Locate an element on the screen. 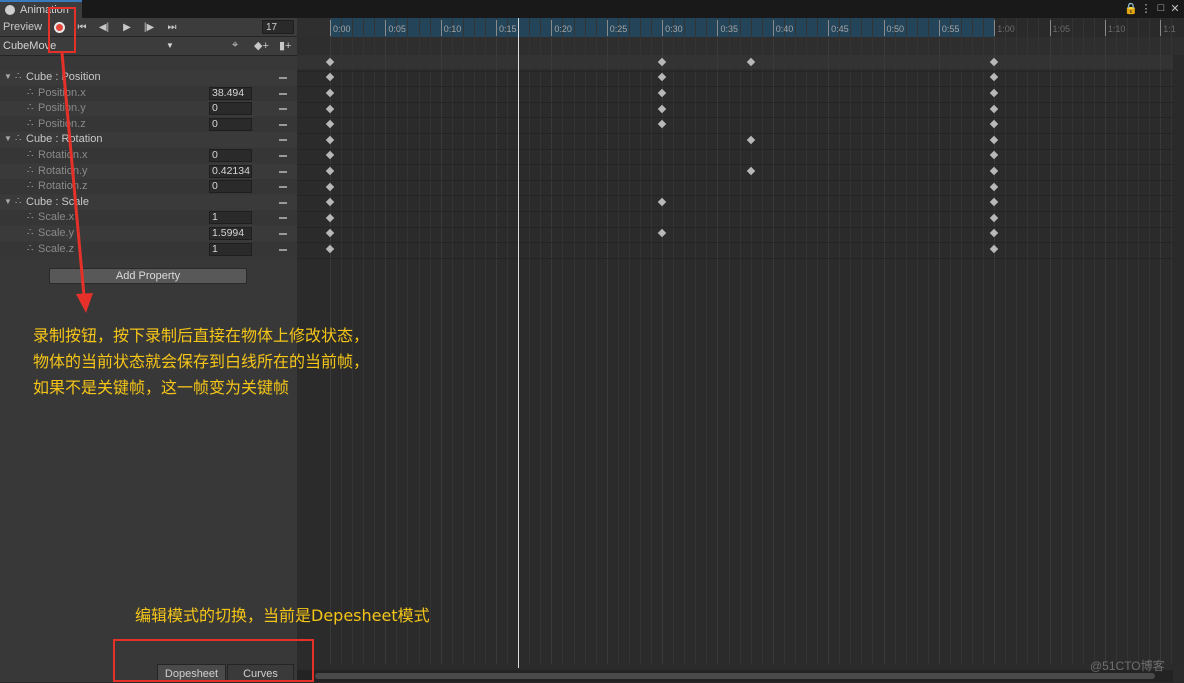 The image size is (1184, 683). frame-input: 17 is located at coordinates (278, 27).